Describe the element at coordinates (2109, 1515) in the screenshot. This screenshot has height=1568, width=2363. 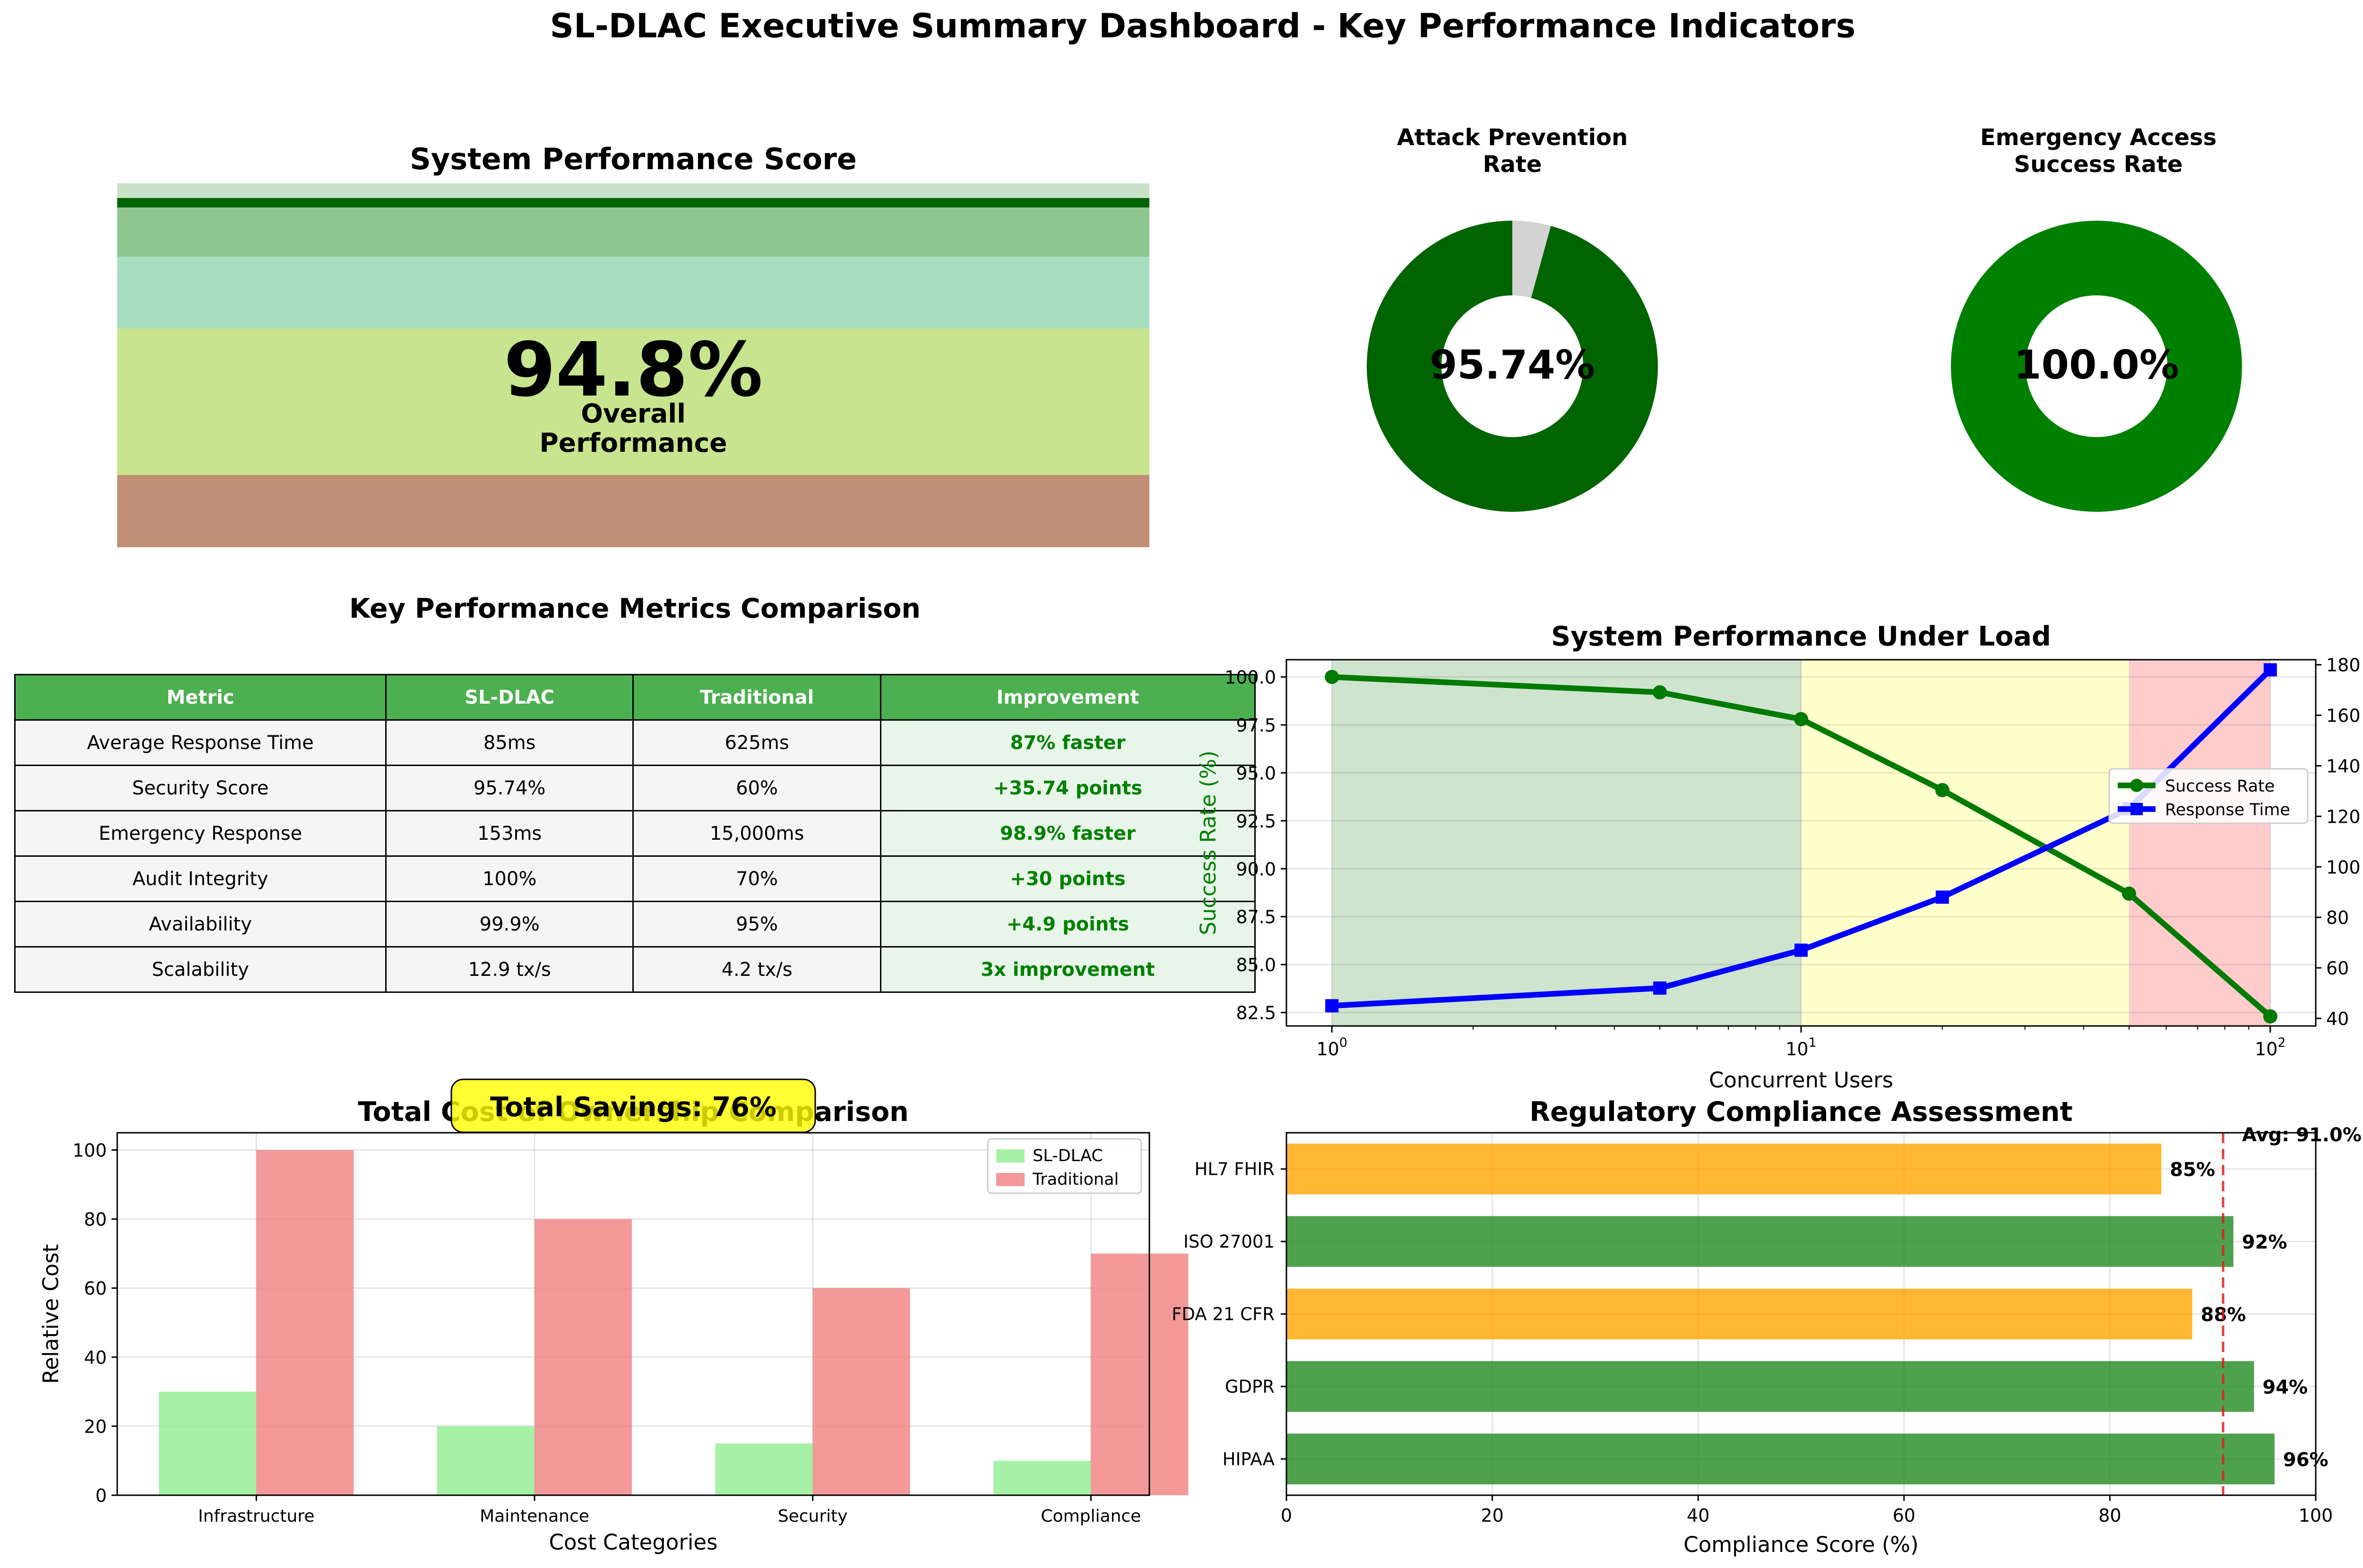
I see `compliance-xtick-label: 80` at that location.